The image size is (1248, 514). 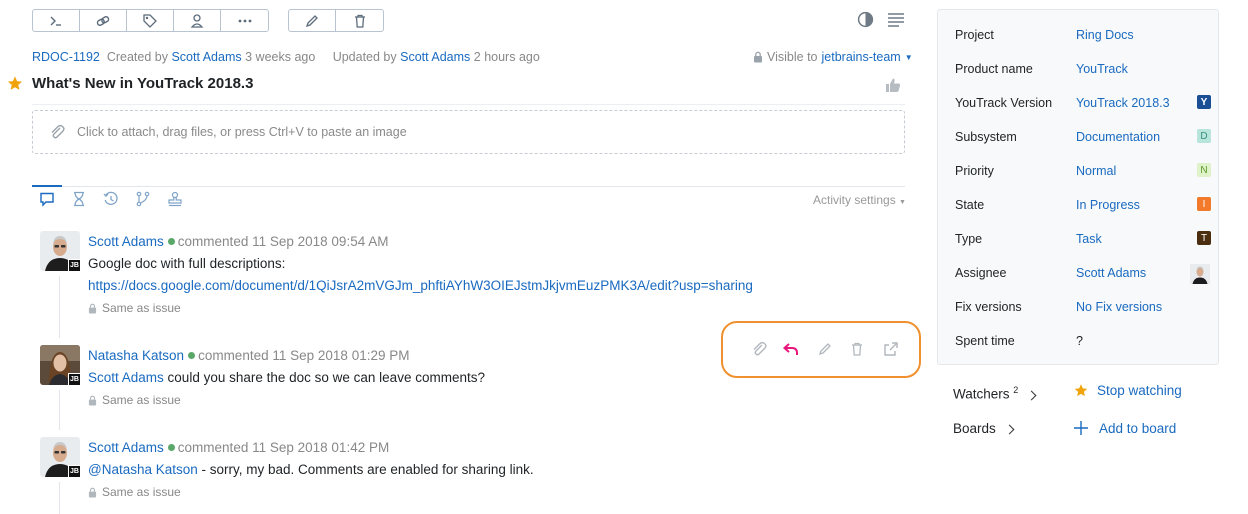 What do you see at coordinates (47, 199) in the screenshot?
I see `tab-comments` at bounding box center [47, 199].